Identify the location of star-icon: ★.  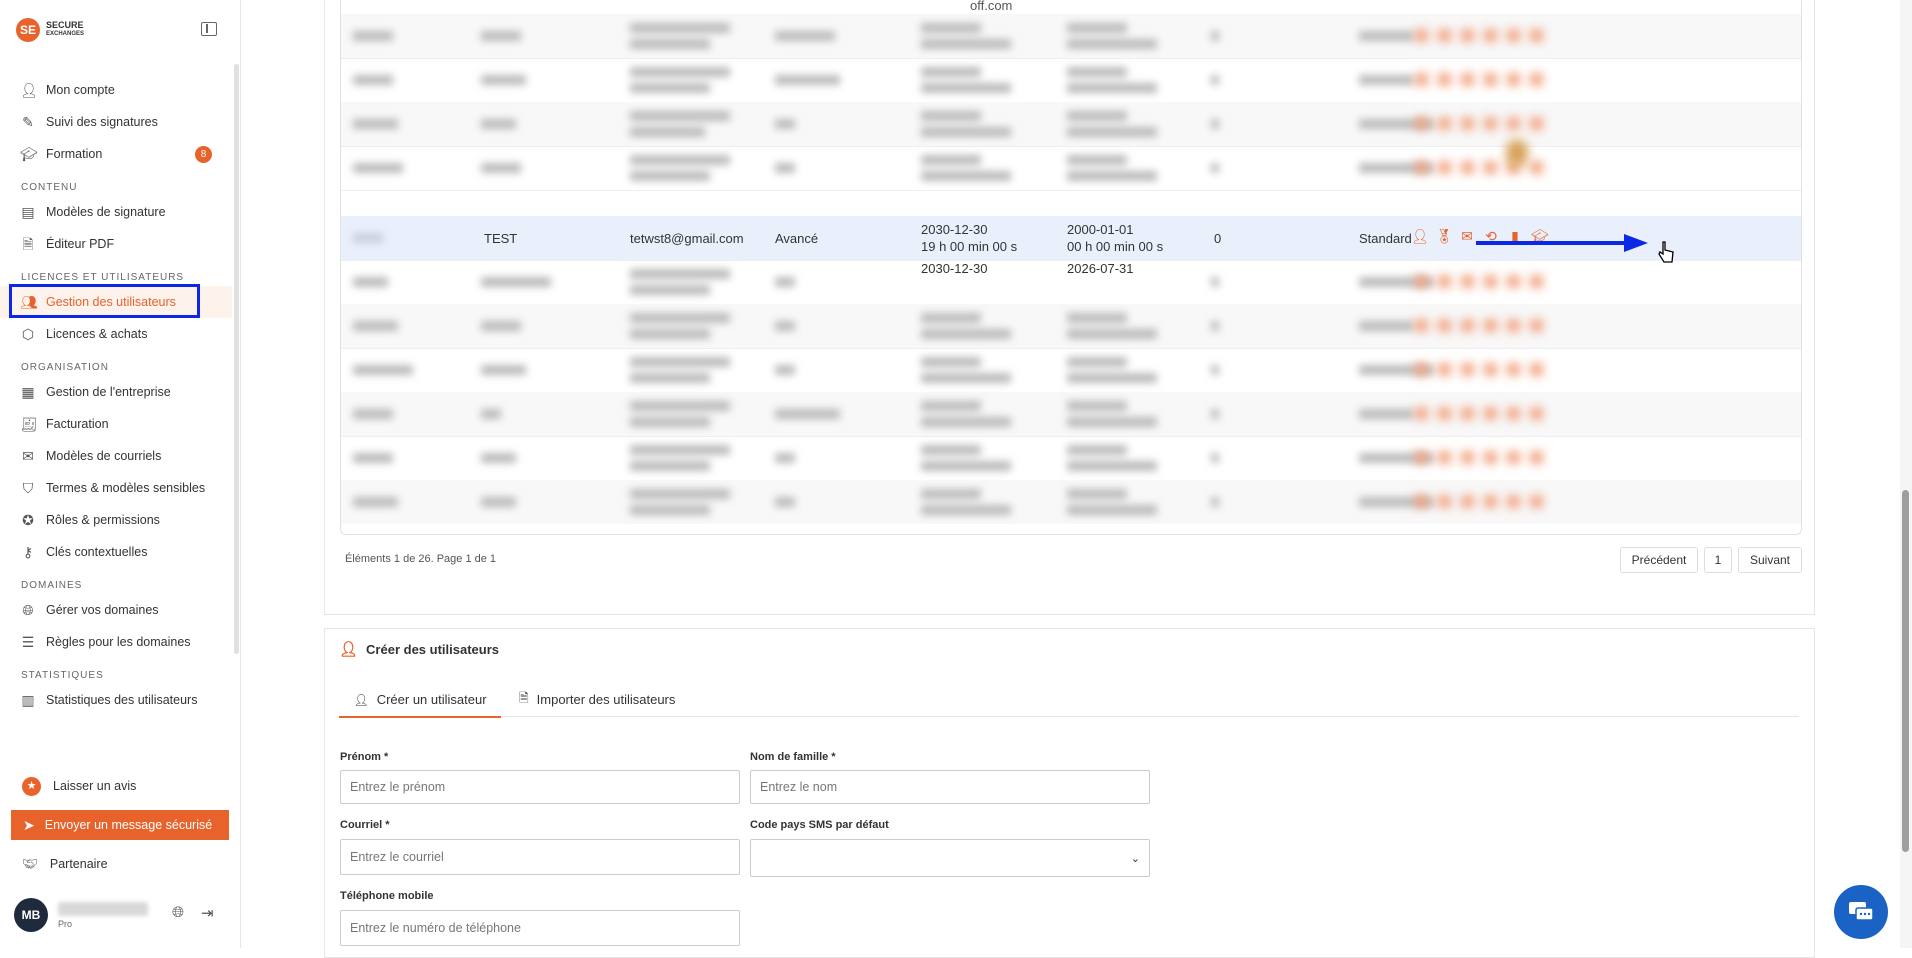
(31, 786).